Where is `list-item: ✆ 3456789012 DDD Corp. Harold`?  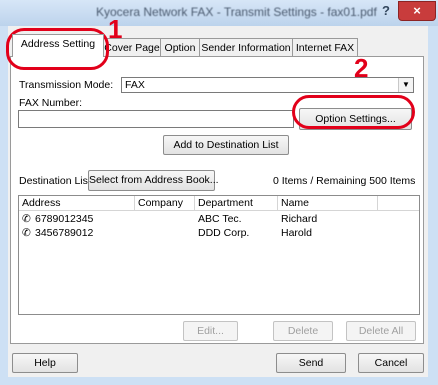
list-item: ✆ 3456789012 DDD Corp. Harold is located at coordinates (219, 233).